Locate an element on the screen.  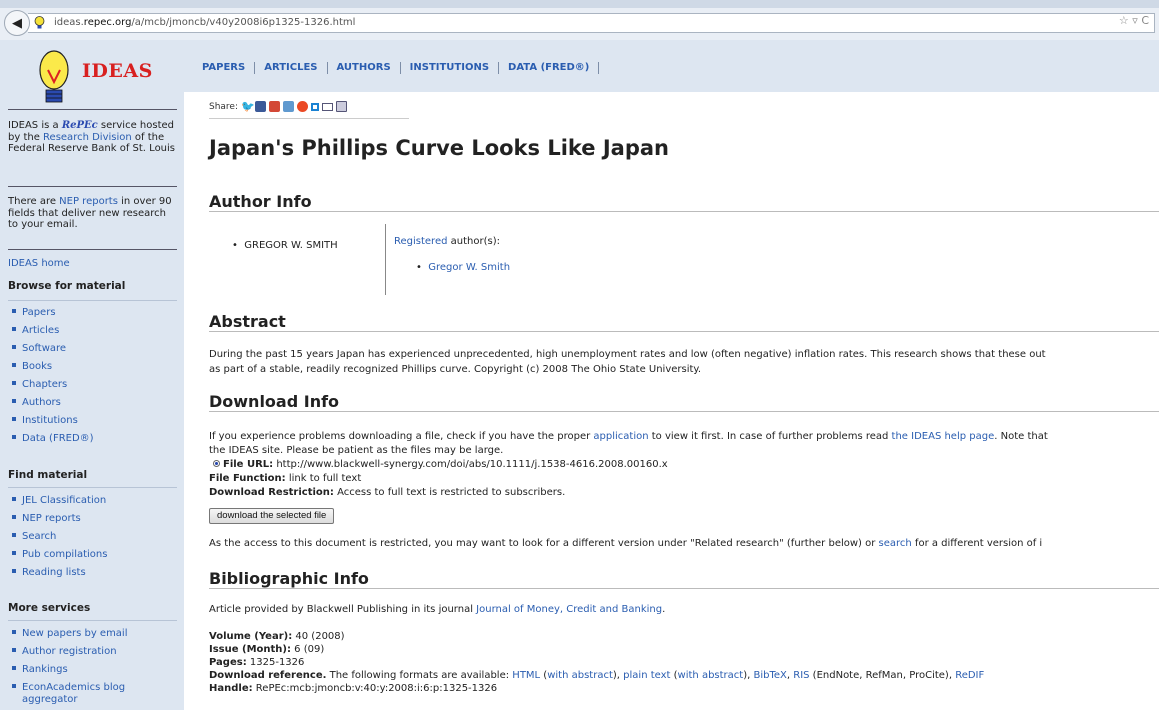
handle-label: Handle: is located at coordinates (231, 688).